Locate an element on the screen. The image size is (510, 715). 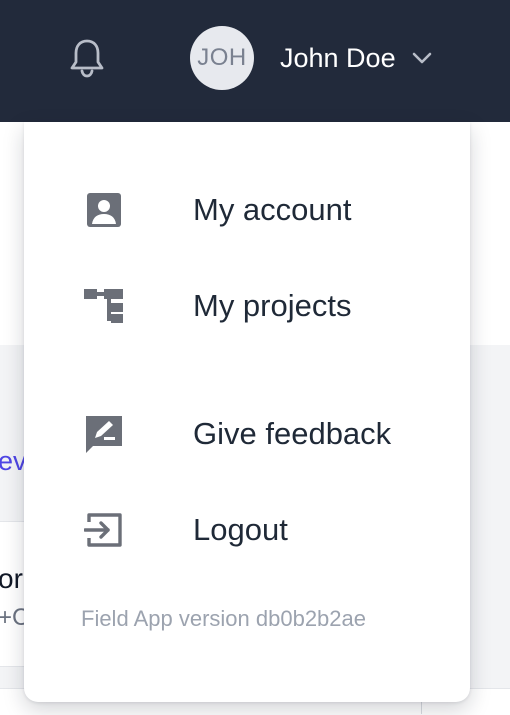
chevron-down-icon is located at coordinates (422, 58).